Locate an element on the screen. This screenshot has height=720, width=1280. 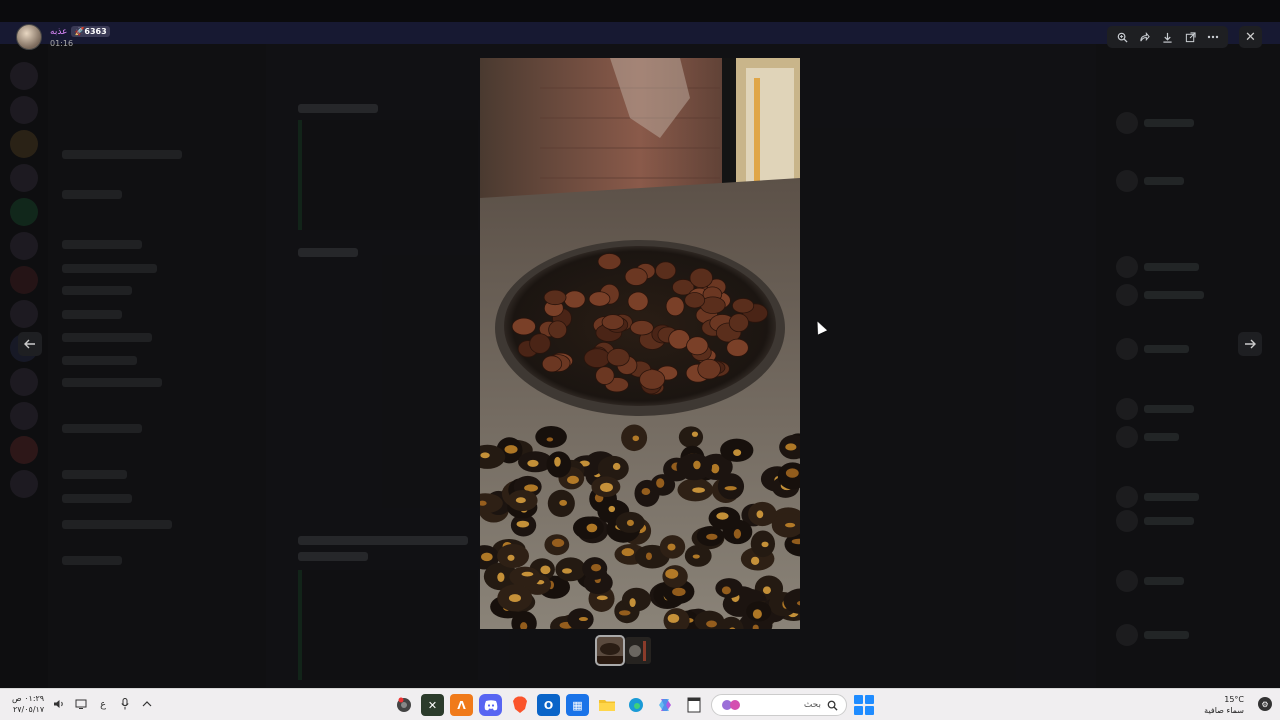
search-highlight-icon is located at coordinates (731, 705).